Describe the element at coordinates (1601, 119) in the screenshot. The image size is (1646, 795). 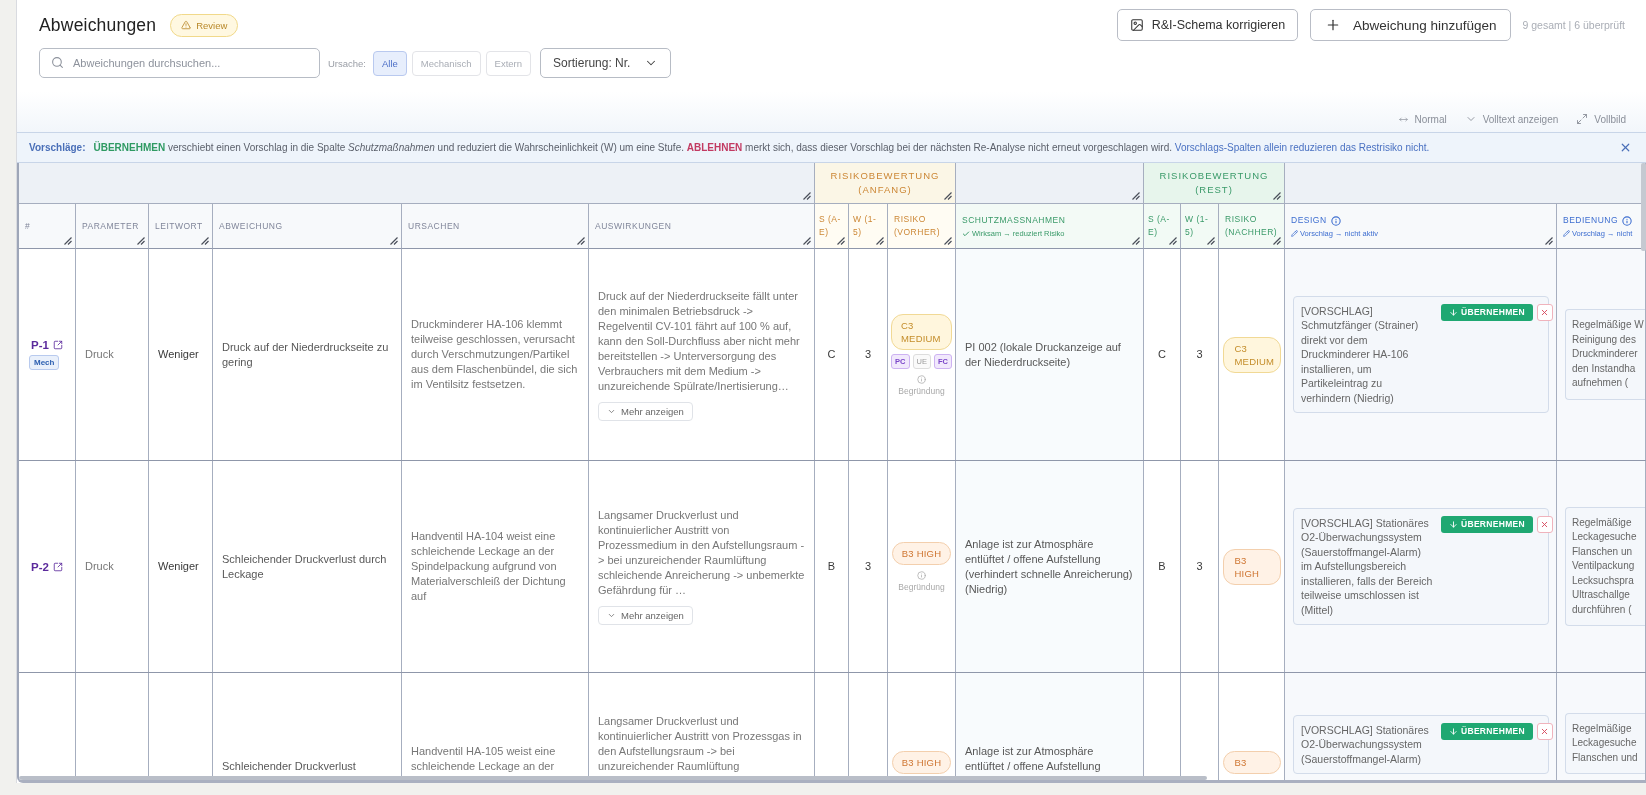
I see `fullscreen-button: Vollbild` at that location.